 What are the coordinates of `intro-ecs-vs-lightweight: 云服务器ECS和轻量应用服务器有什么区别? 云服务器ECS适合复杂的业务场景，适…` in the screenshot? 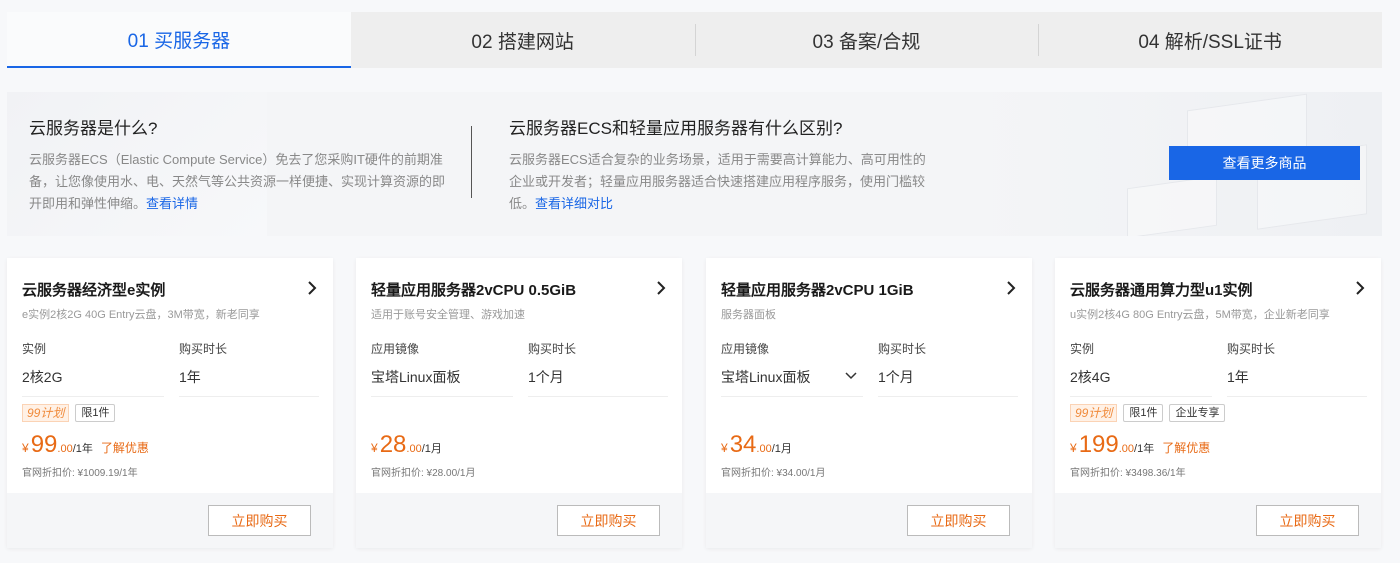 It's located at (719, 164).